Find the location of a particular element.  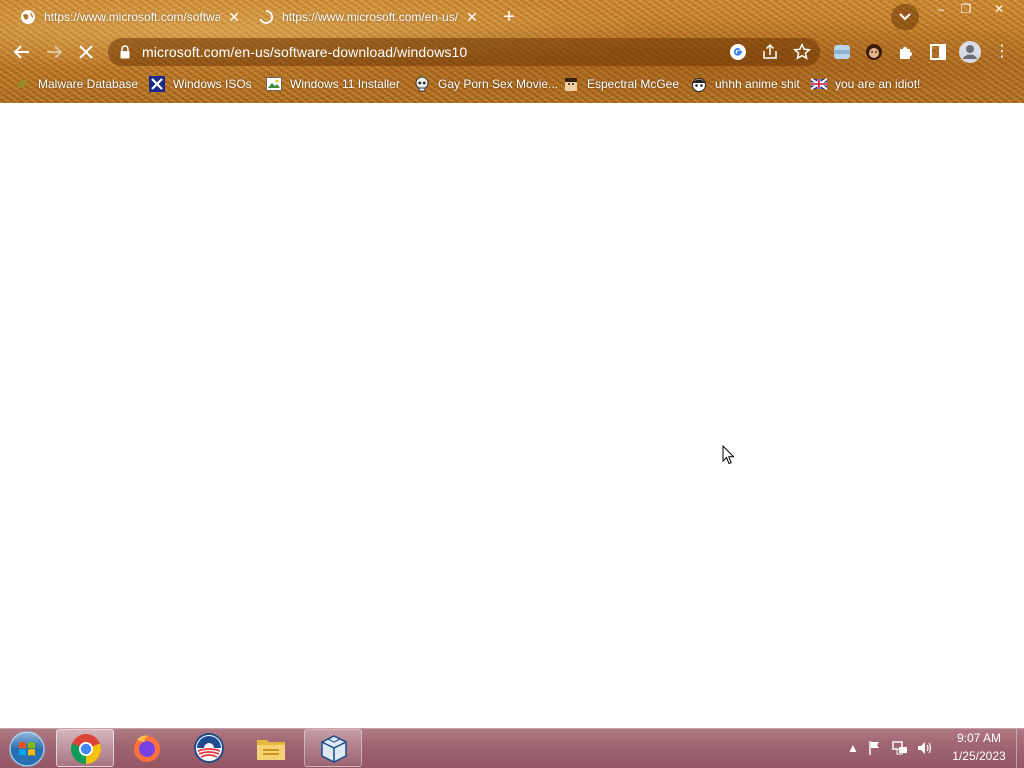

minimize-button: – is located at coordinates (941, 9).